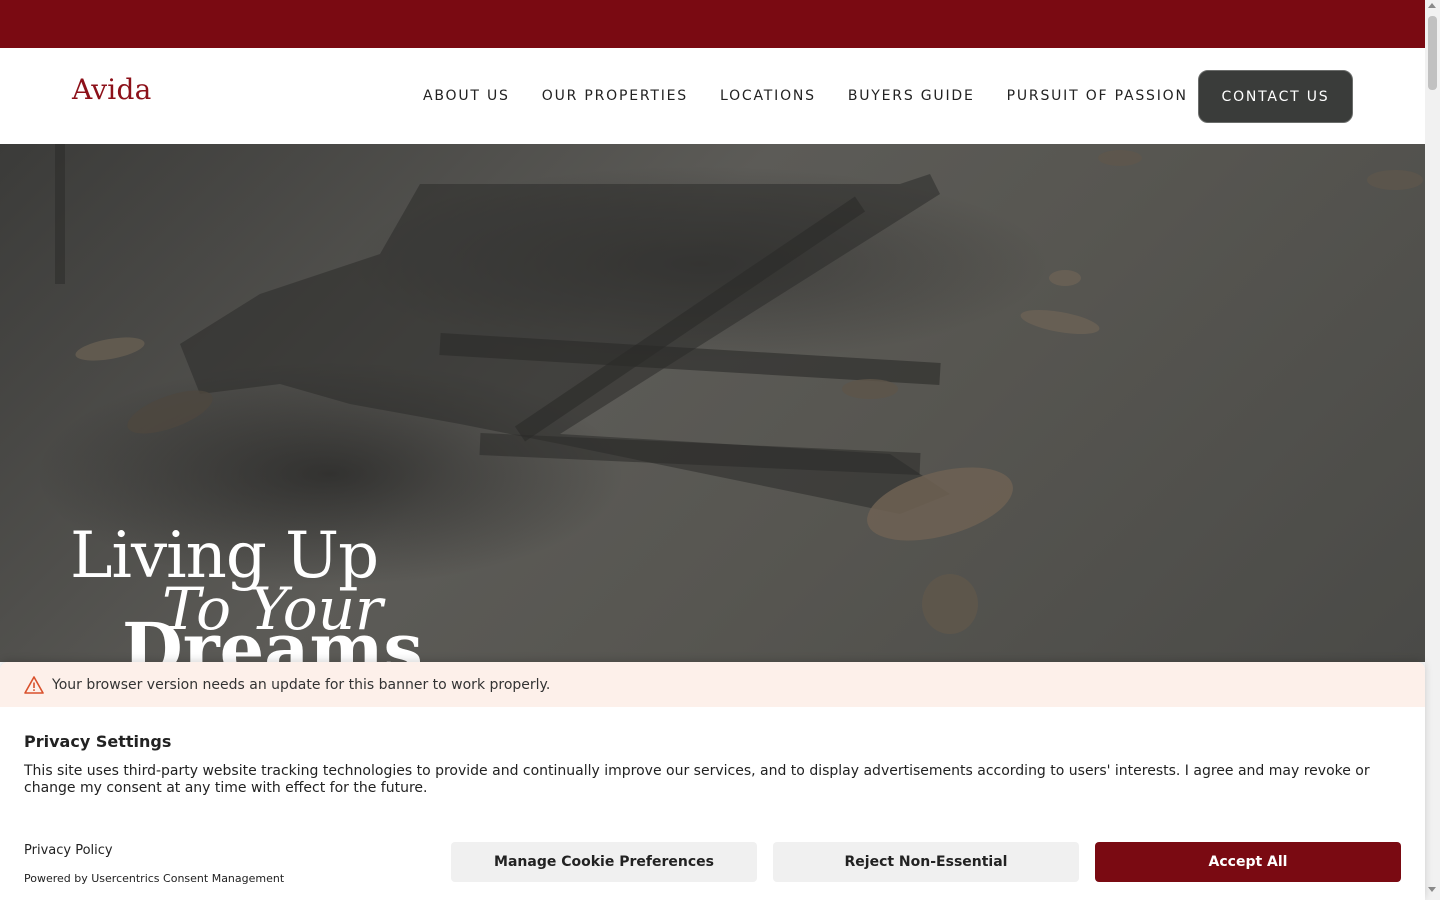 This screenshot has height=900, width=1440. Describe the element at coordinates (615, 96) in the screenshot. I see `nav-our-properties: OUR PROPERTIES` at that location.